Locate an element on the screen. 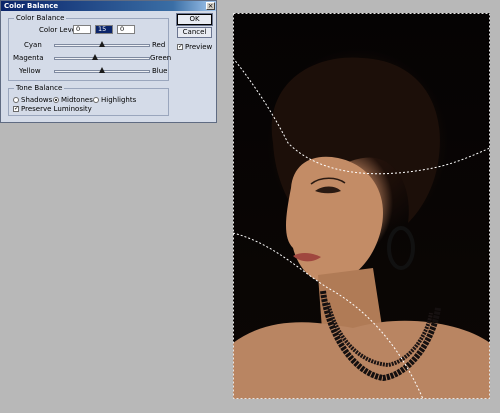 This screenshot has height=413, width=500. dialog-title: Color Balance is located at coordinates (31, 6).